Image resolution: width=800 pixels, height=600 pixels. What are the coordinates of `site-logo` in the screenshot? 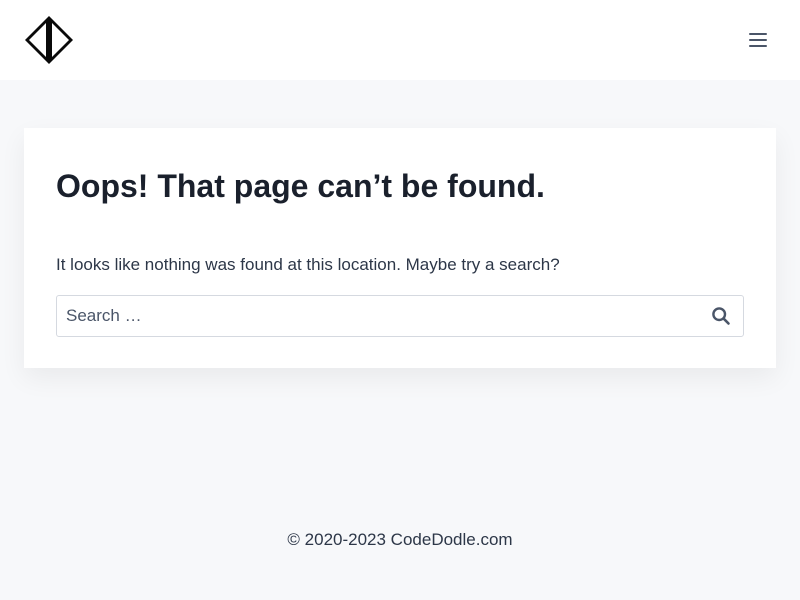 It's located at (49, 40).